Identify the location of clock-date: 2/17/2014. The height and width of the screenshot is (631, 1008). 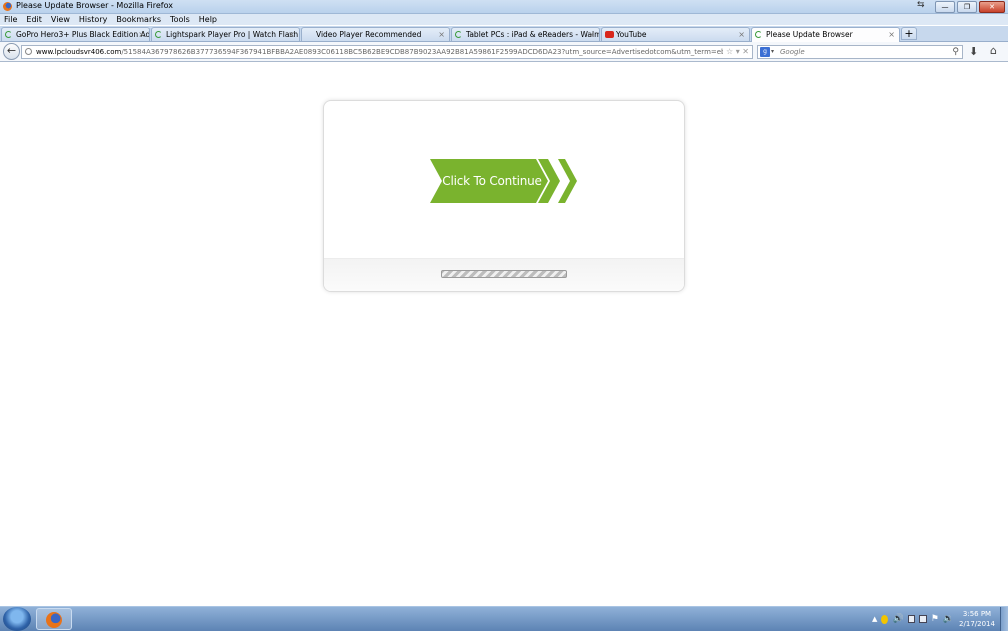
(977, 624).